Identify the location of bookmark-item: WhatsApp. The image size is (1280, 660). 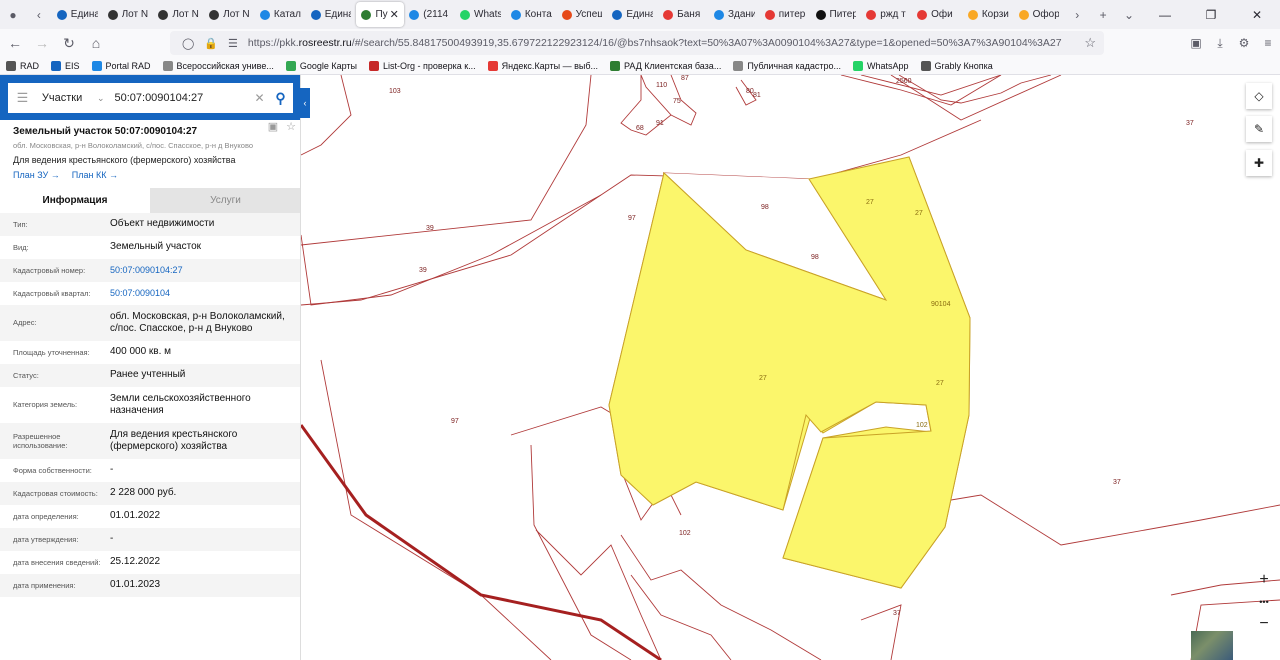
(881, 65).